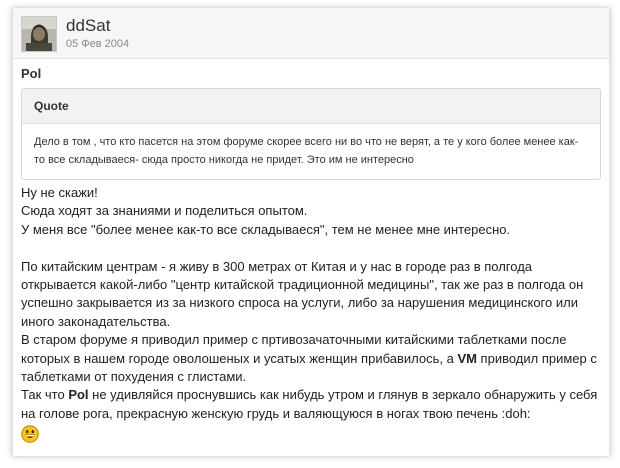  Describe the element at coordinates (30, 434) in the screenshot. I see `grin-smiley-icon` at that location.